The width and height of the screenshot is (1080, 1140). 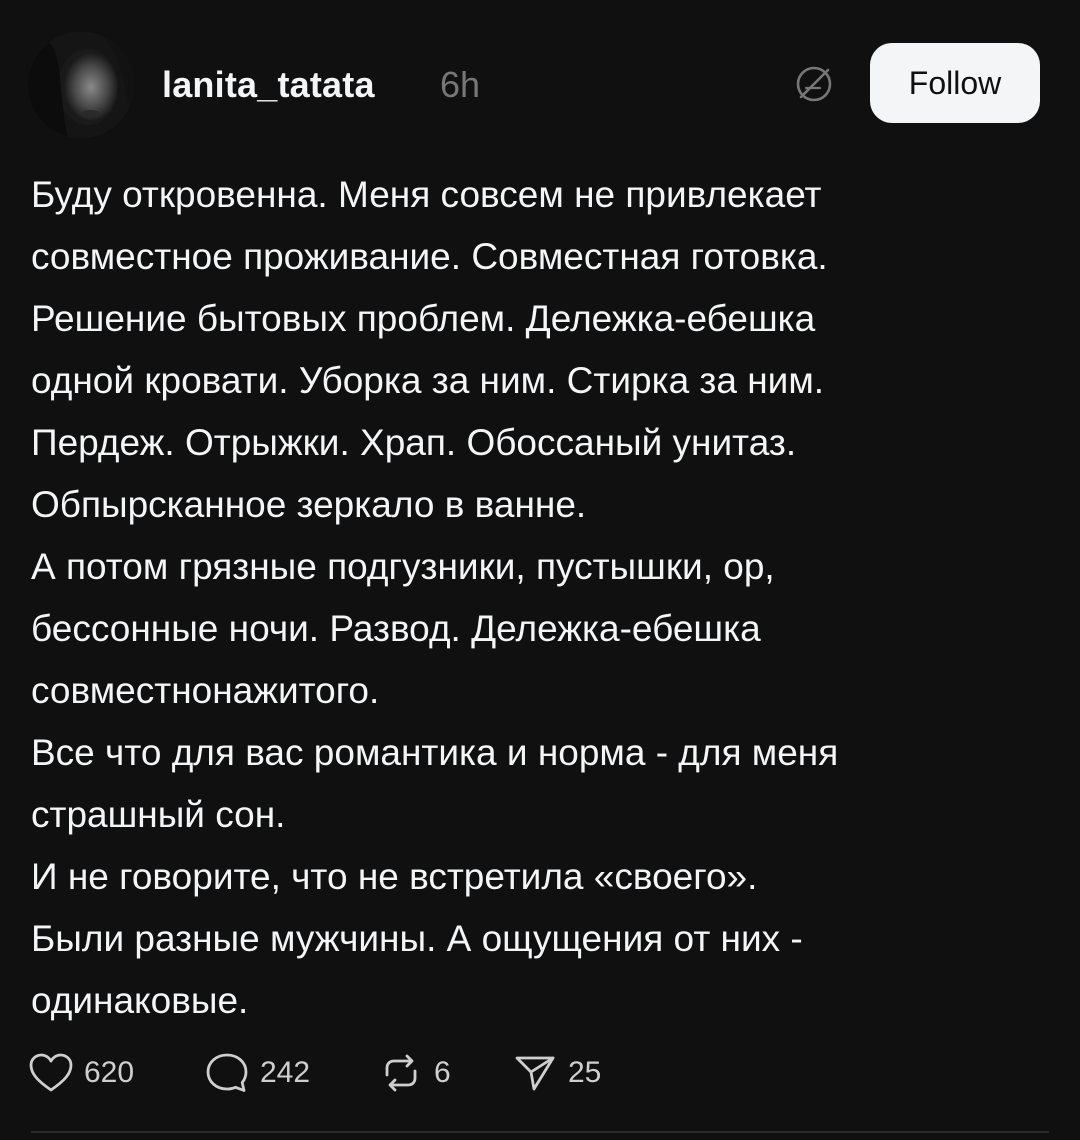 What do you see at coordinates (109, 1072) in the screenshot?
I see `like-count: 620` at bounding box center [109, 1072].